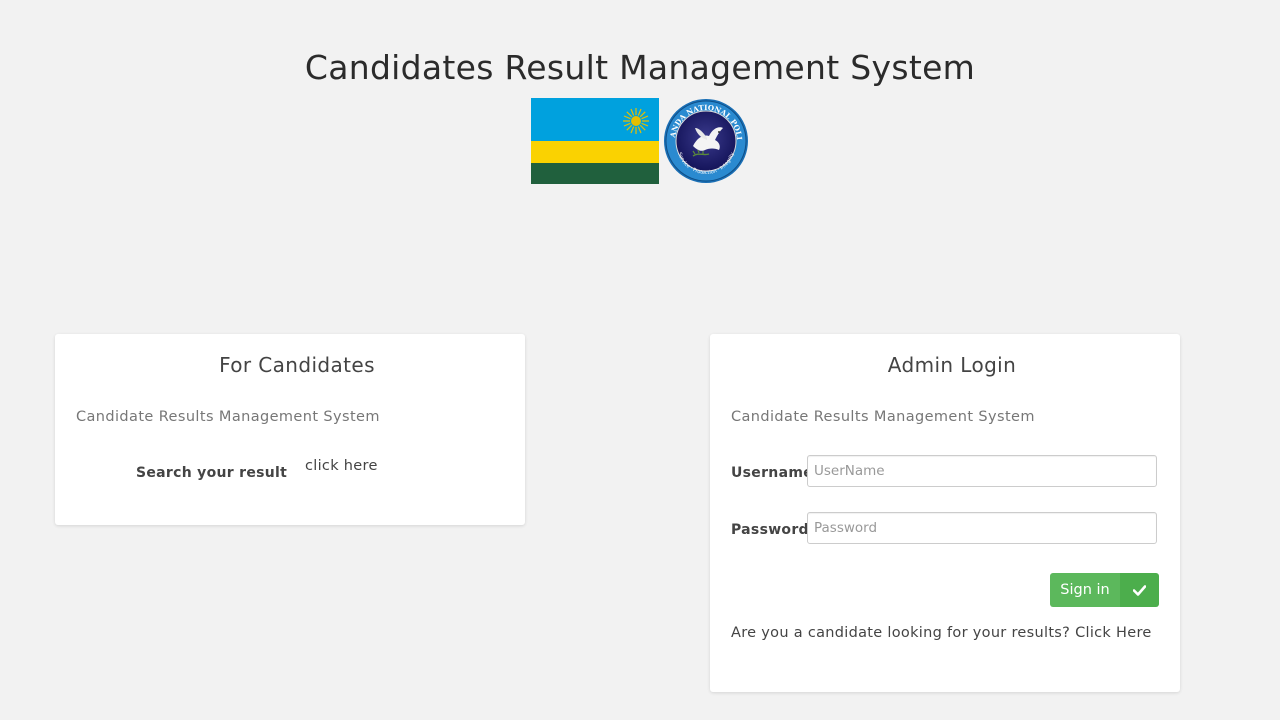  I want to click on sun-icon, so click(636, 121).